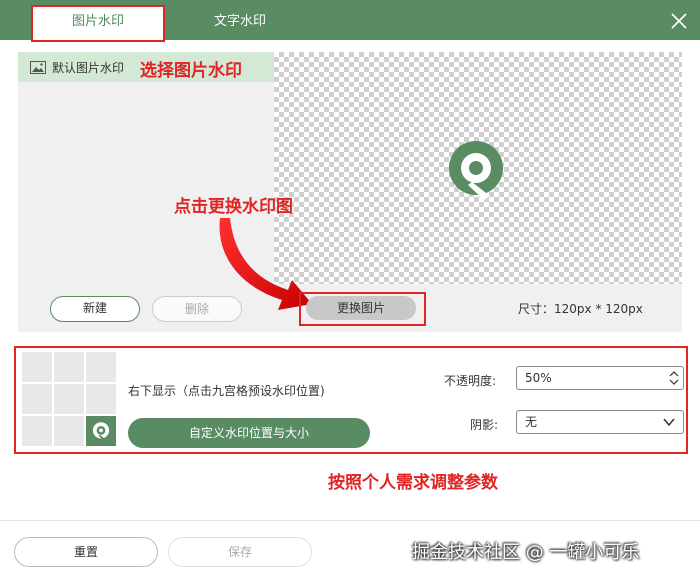 The width and height of the screenshot is (700, 580). I want to click on chevron-down-icon, so click(669, 422).